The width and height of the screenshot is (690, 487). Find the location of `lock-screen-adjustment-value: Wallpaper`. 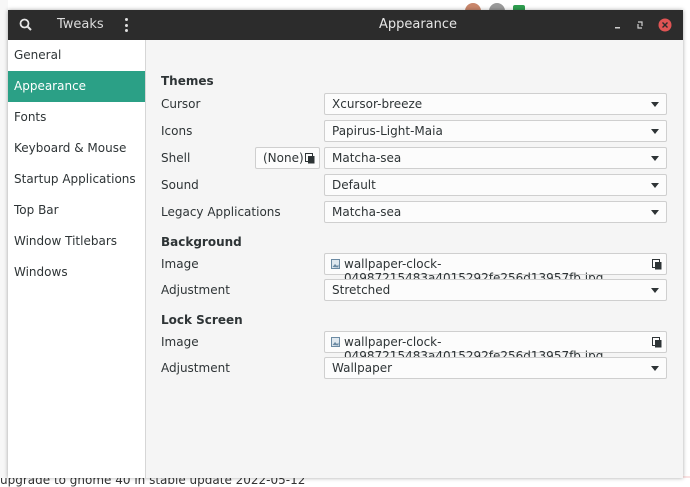

lock-screen-adjustment-value: Wallpaper is located at coordinates (362, 368).